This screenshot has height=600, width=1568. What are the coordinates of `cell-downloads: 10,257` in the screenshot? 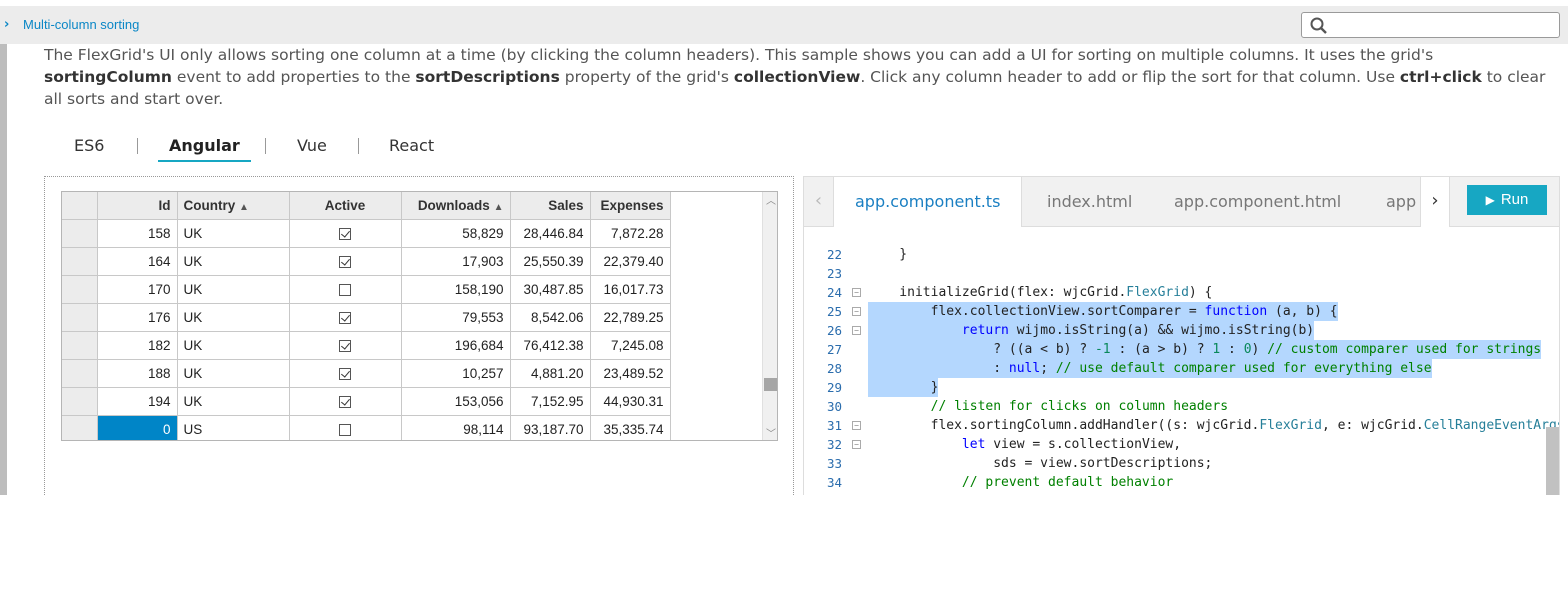 It's located at (456, 373).